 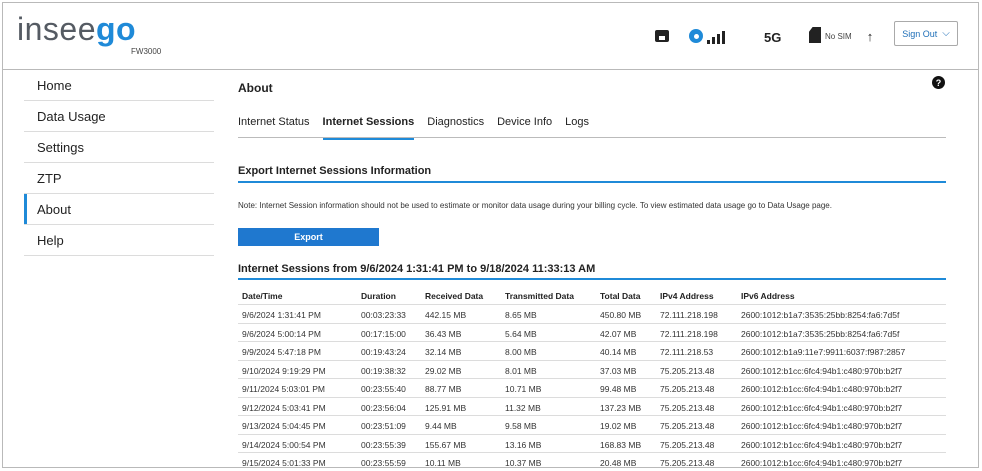 What do you see at coordinates (443, 463) in the screenshot?
I see `table-cell: 10.11 MB` at bounding box center [443, 463].